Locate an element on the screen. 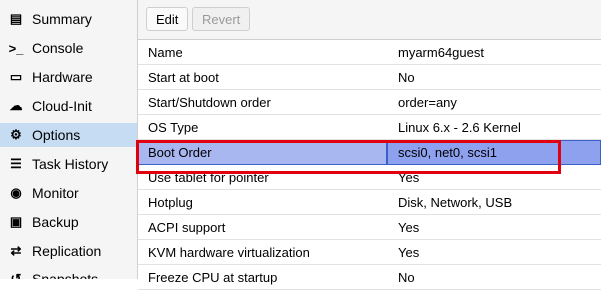 This screenshot has height=290, width=601. sidebar-item-snapshots: ↺ Snapshots is located at coordinates (68, 273).